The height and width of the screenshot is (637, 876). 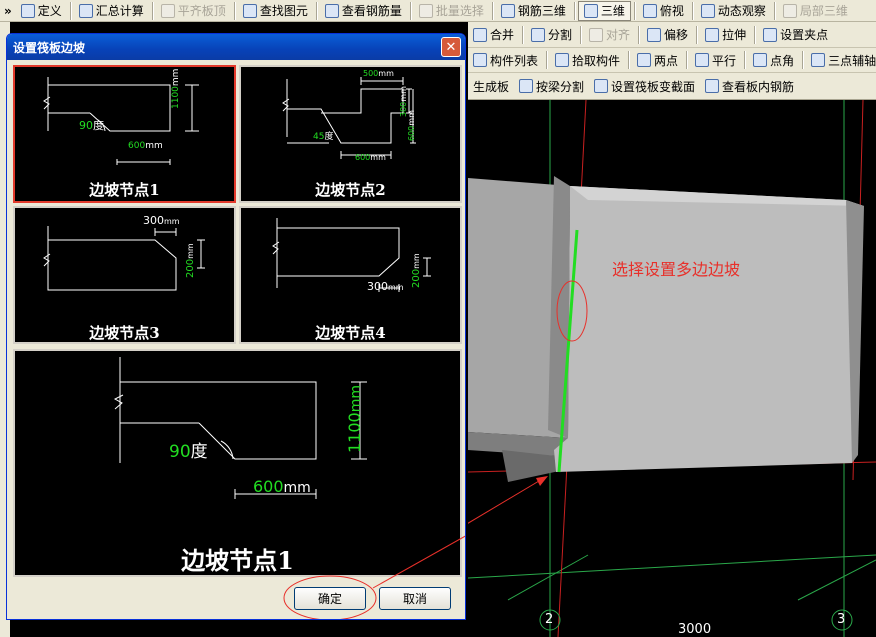 I want to click on top-find-label: 查找图元, so click(x=283, y=11).